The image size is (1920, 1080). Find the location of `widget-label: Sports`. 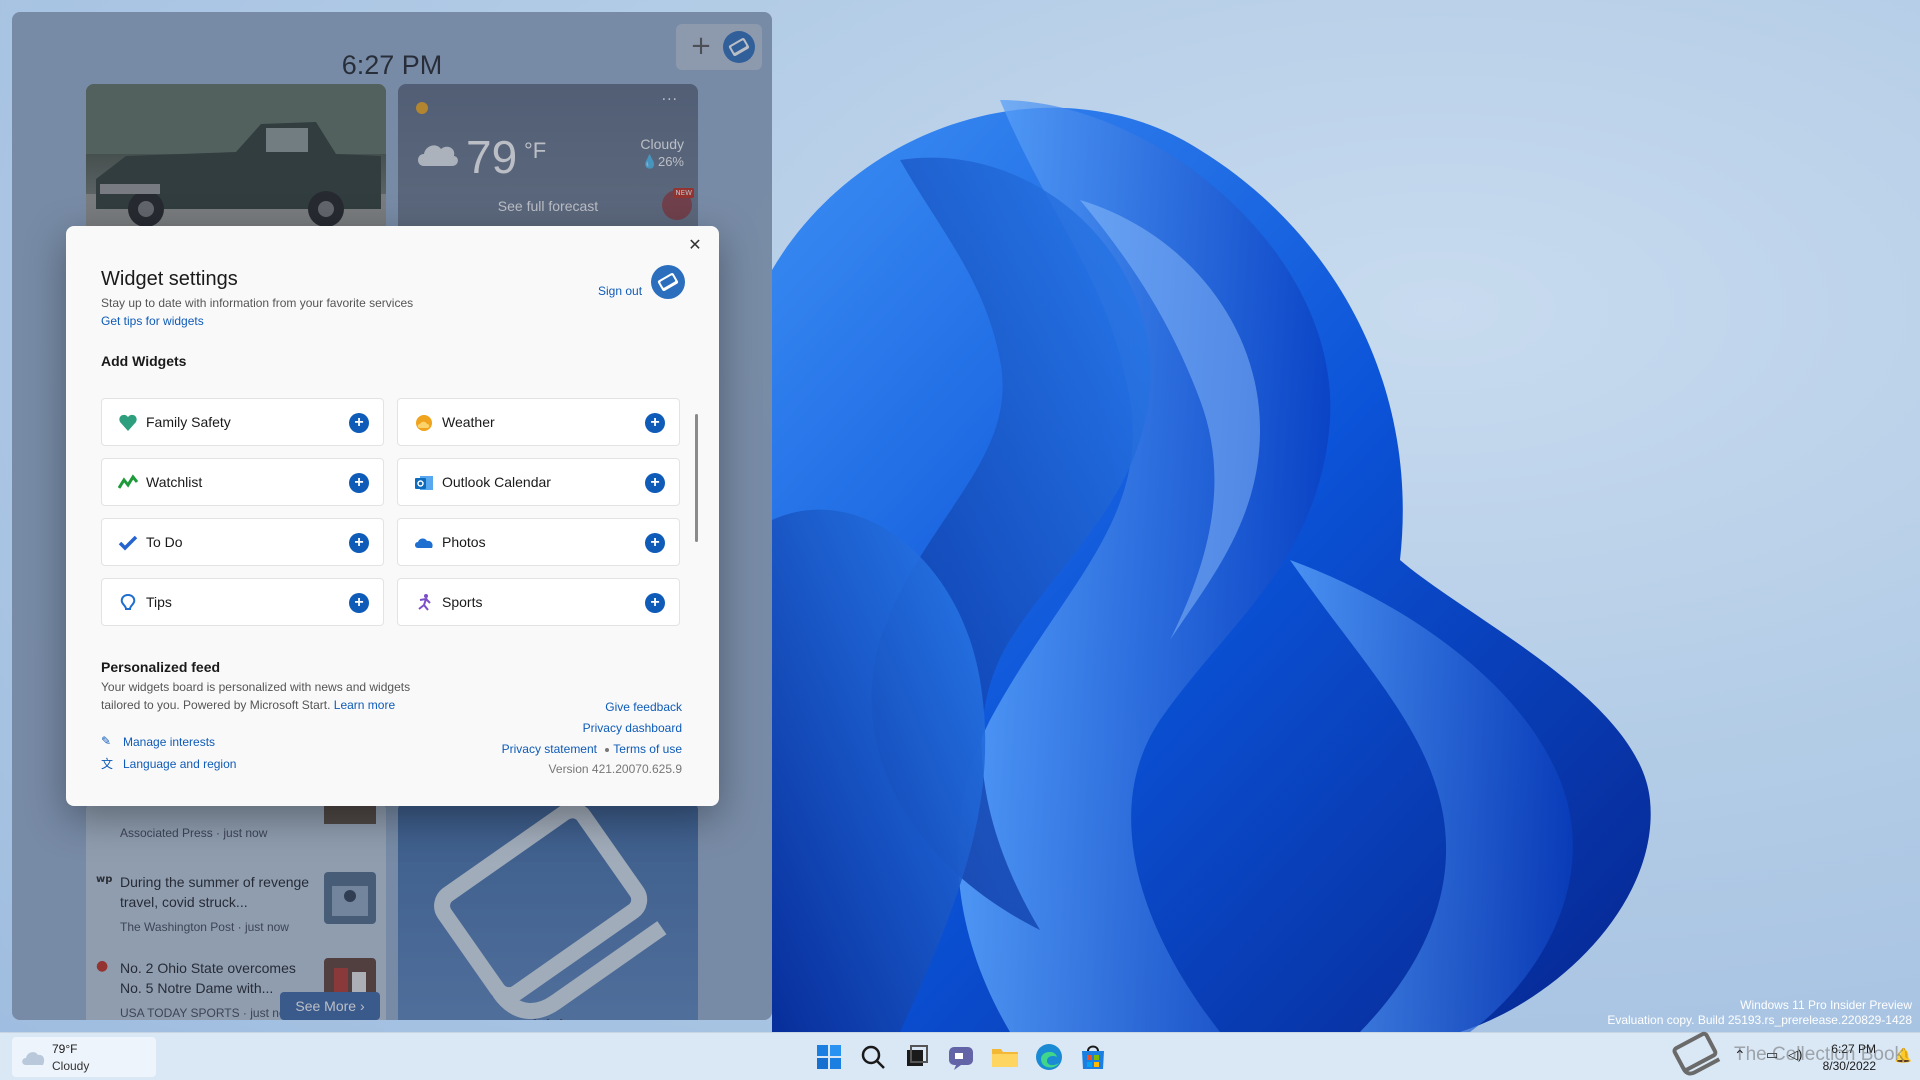

widget-label: Sports is located at coordinates (462, 602).